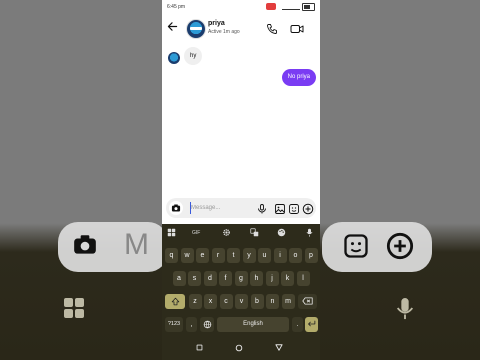  I want to click on incoming-message: hy, so click(193, 56).